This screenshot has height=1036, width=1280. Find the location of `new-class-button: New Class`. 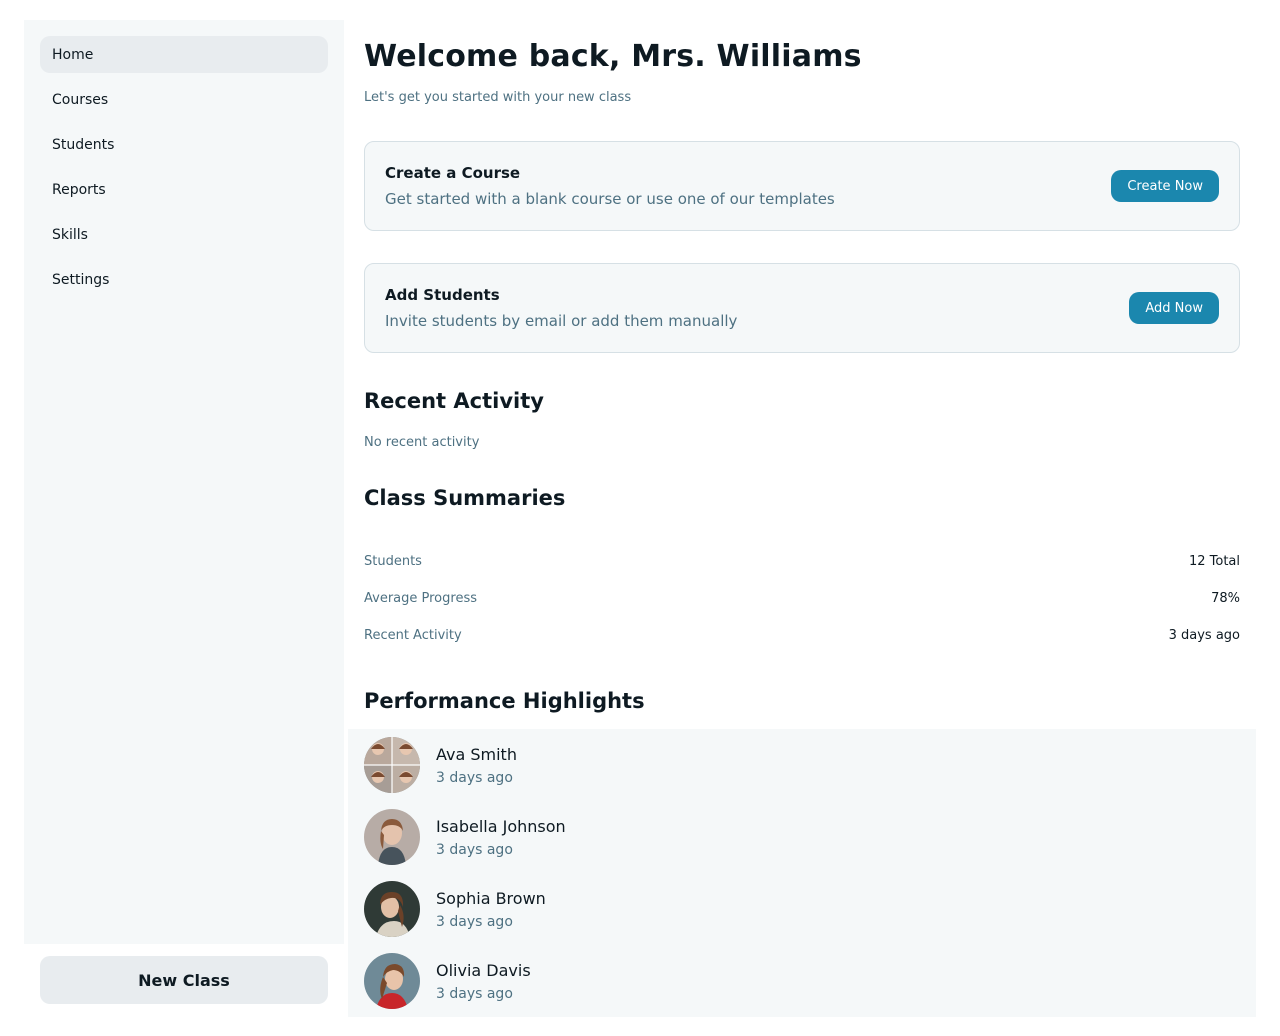

new-class-button: New Class is located at coordinates (184, 980).